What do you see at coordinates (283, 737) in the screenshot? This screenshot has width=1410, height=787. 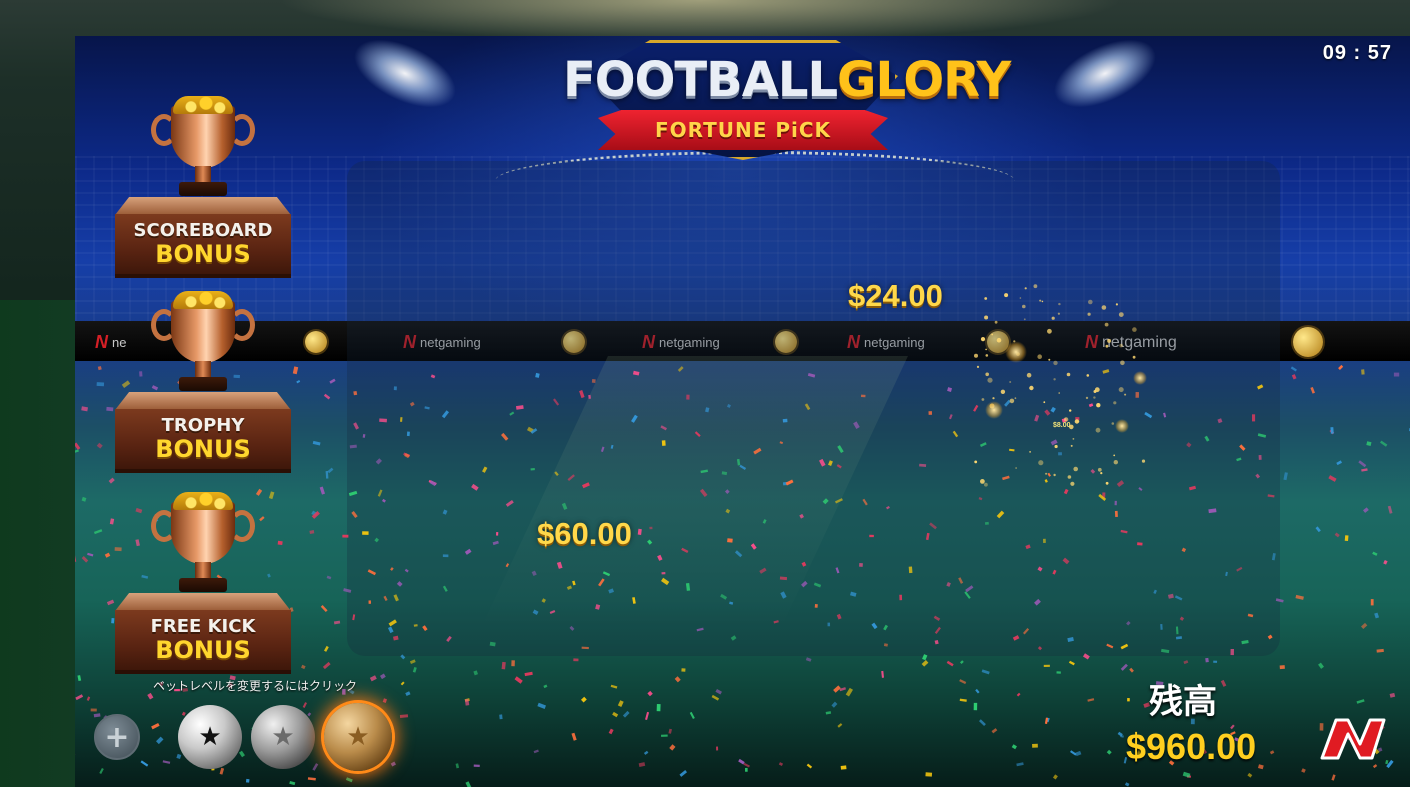 I see `bet-level-silver-ball-button: ★` at bounding box center [283, 737].